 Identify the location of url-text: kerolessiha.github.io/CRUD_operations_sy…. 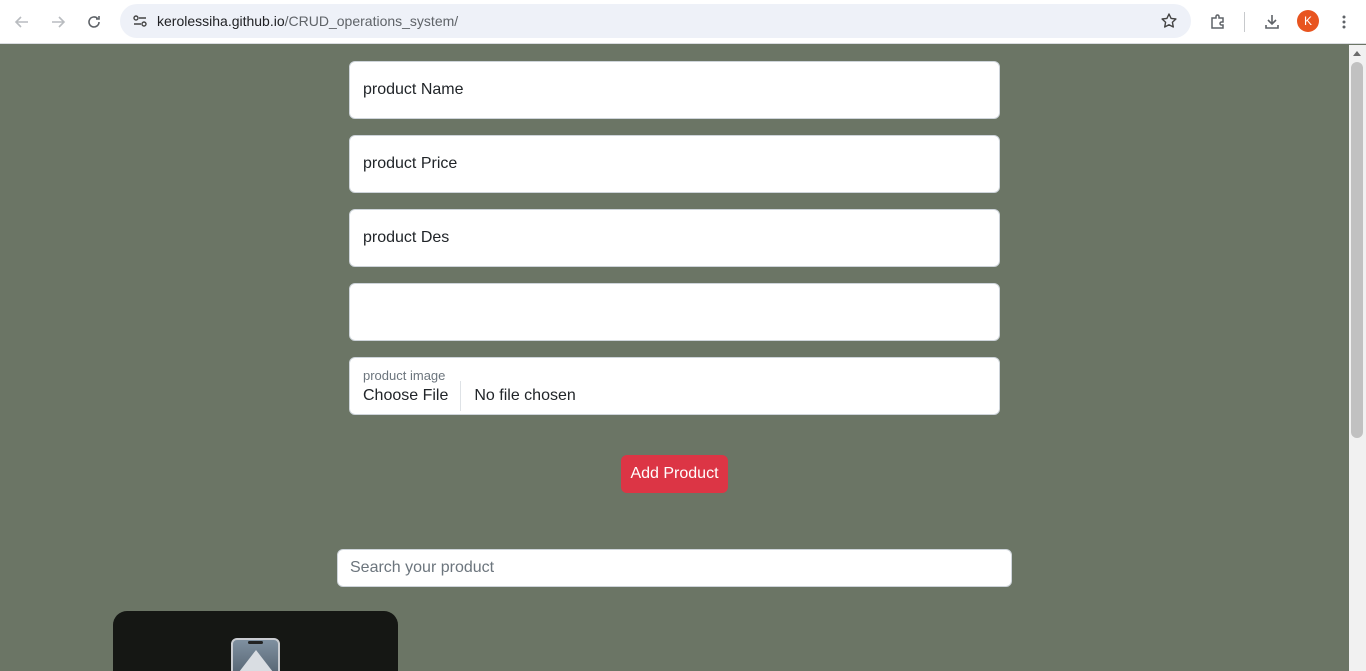
(308, 21).